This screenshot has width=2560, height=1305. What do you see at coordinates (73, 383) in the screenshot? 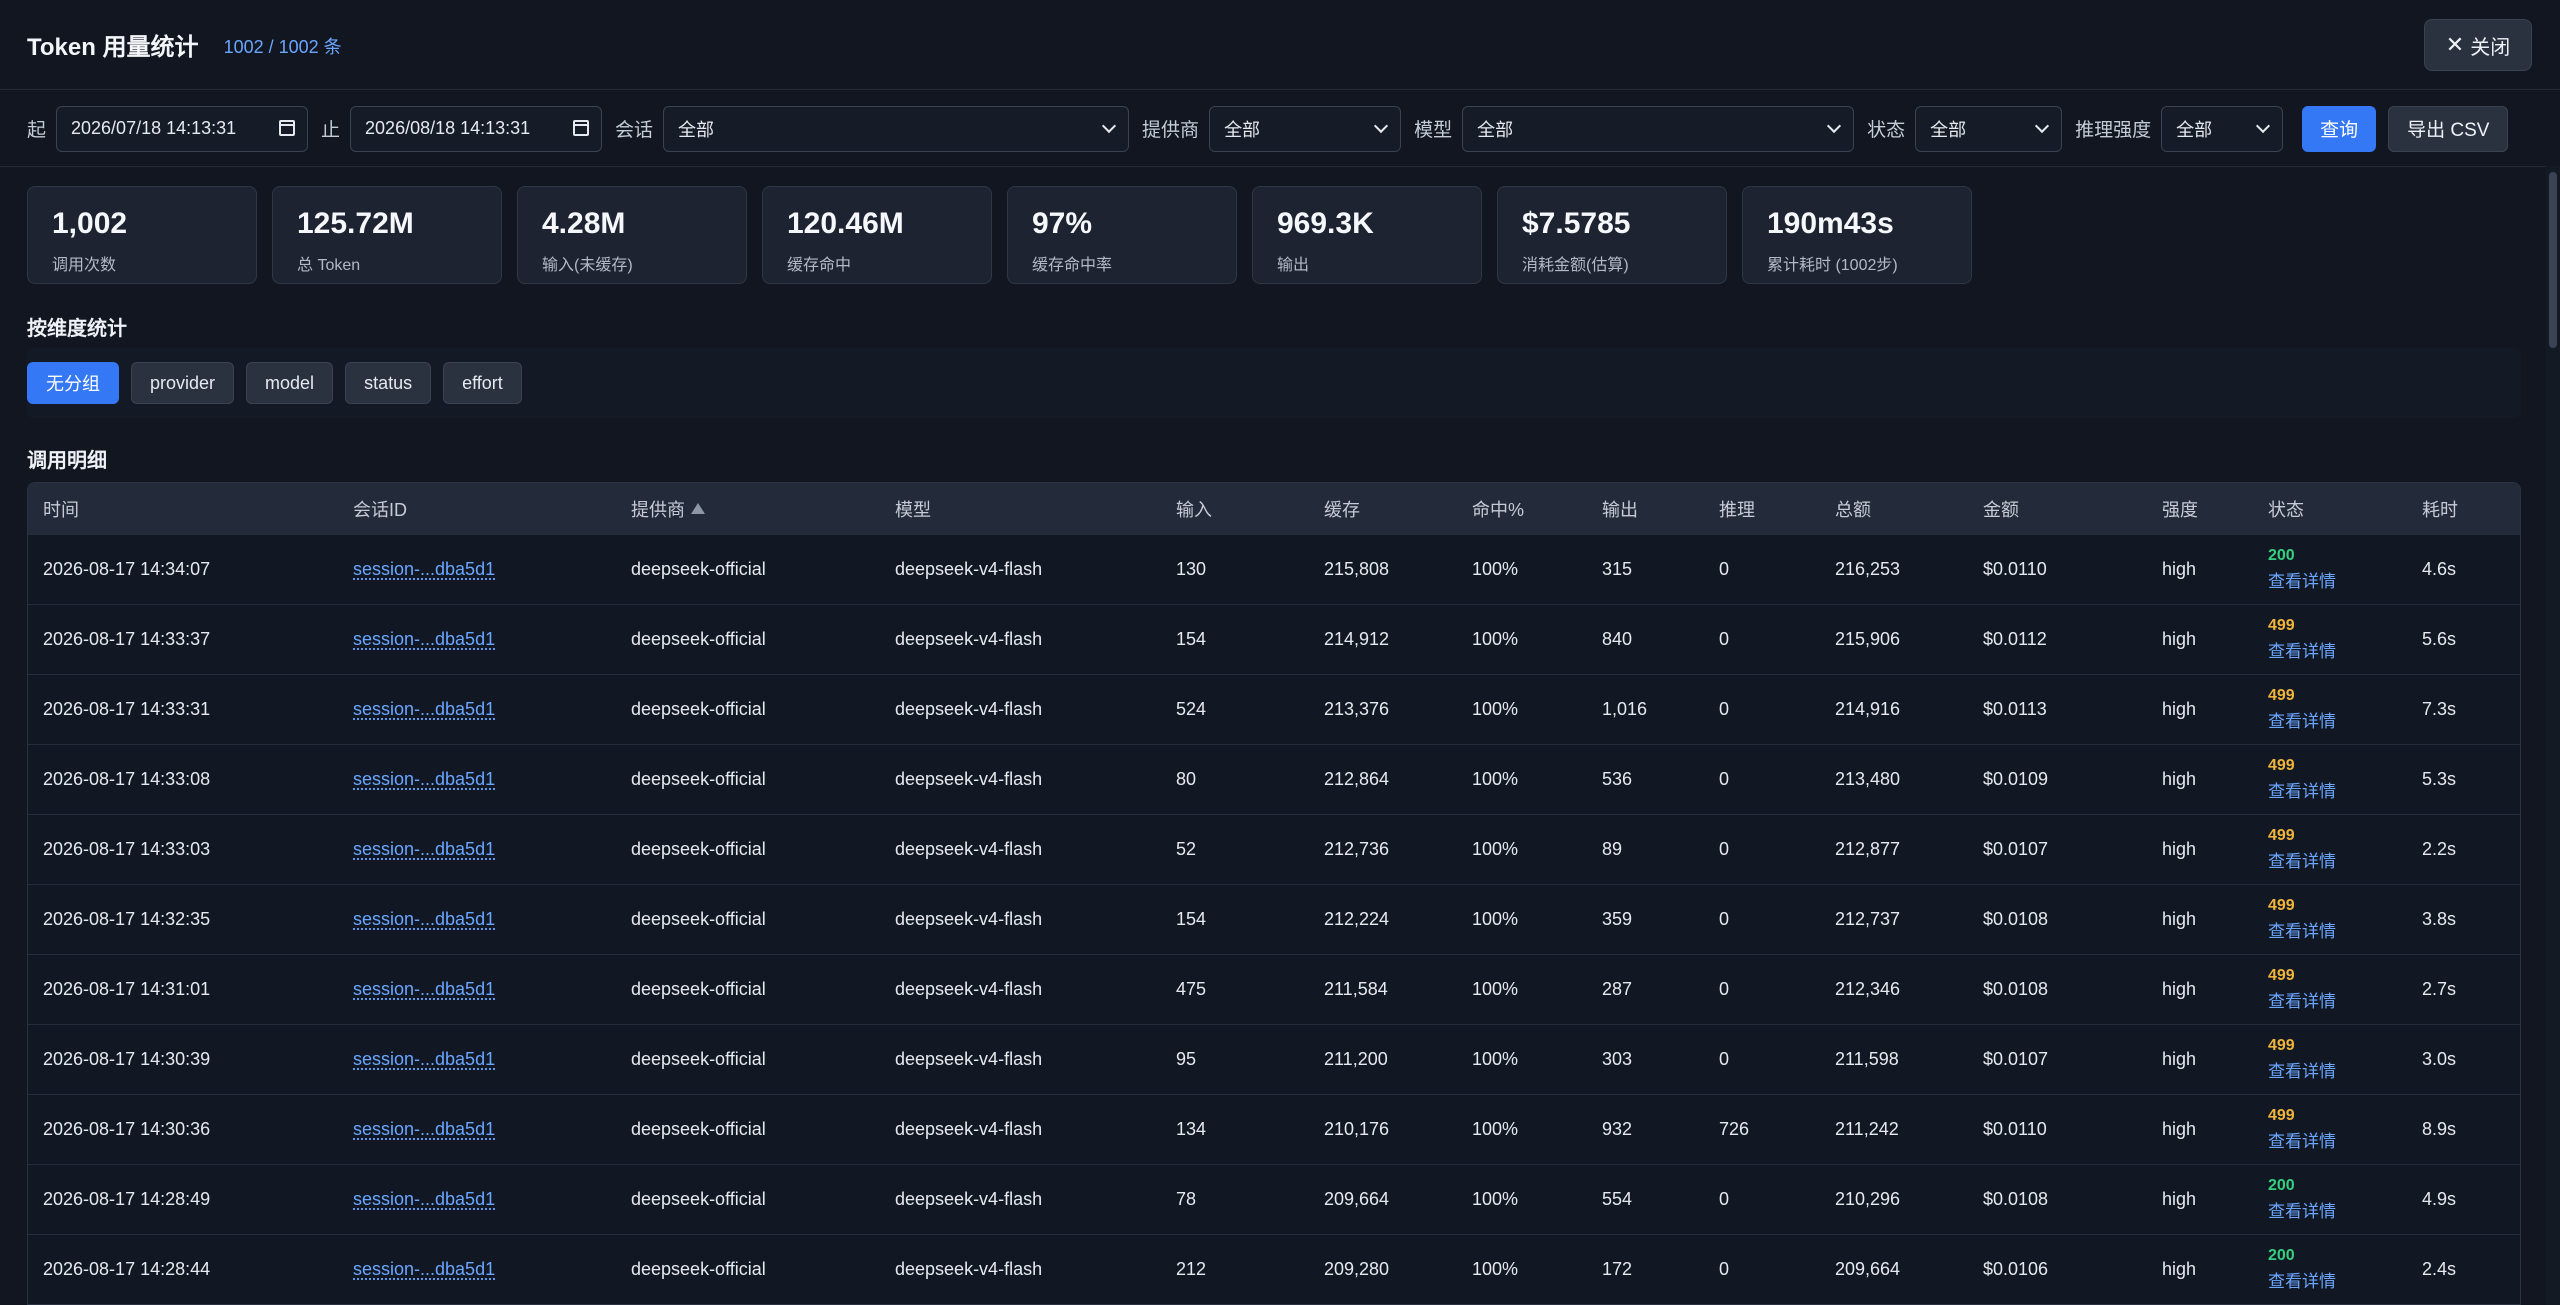
I see `group-none-button: 无分组` at bounding box center [73, 383].